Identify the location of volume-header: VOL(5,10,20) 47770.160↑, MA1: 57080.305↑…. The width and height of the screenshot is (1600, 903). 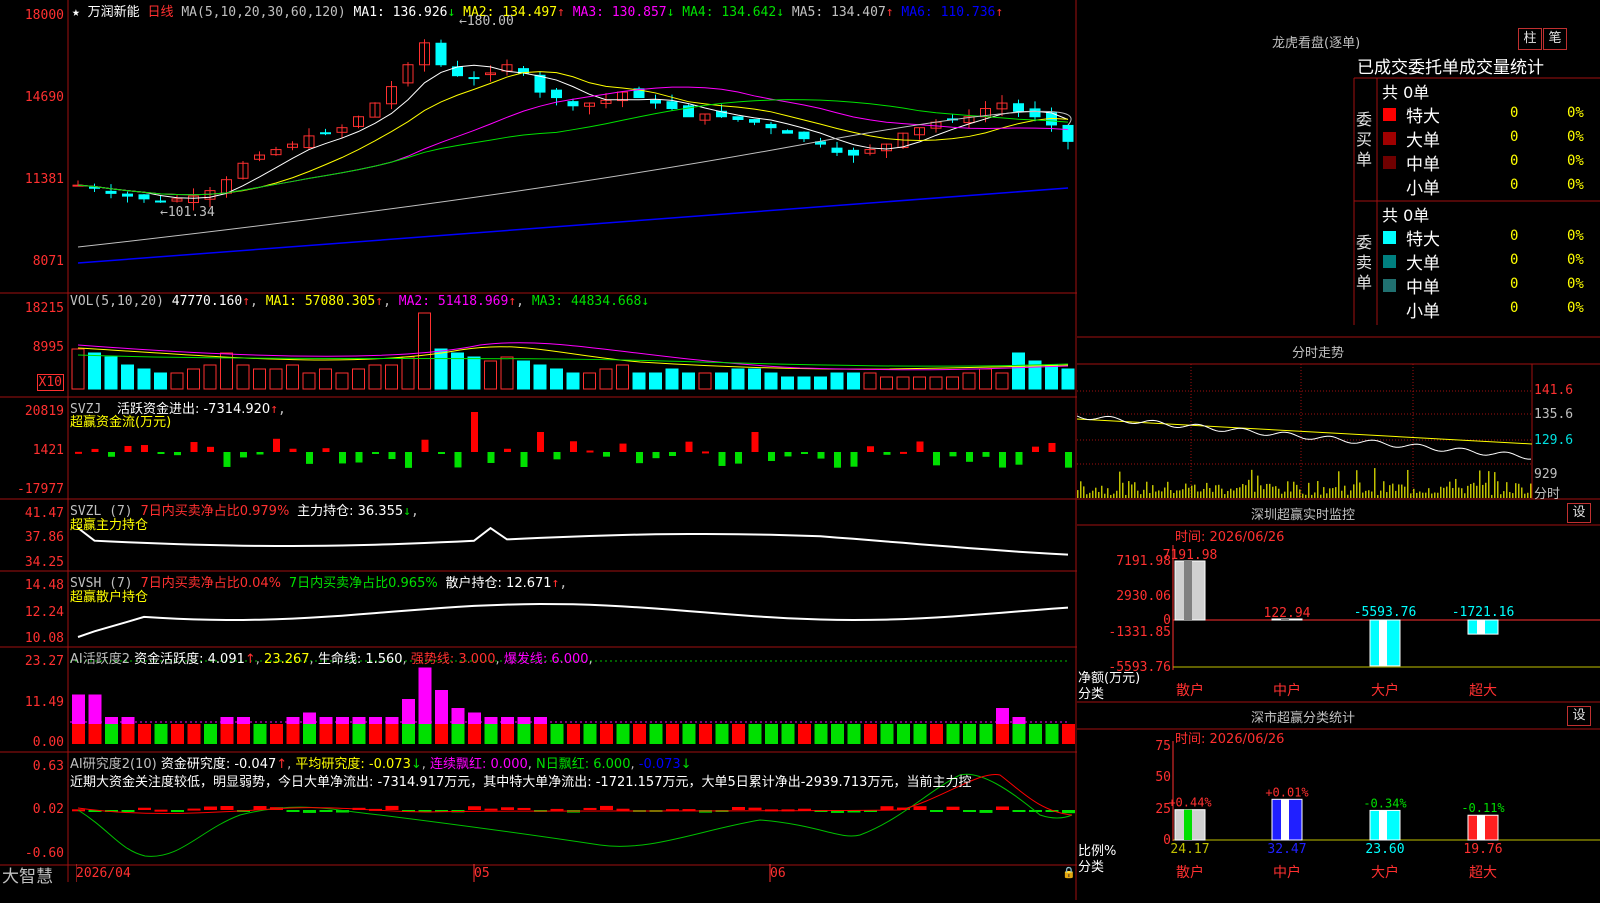
(360, 301).